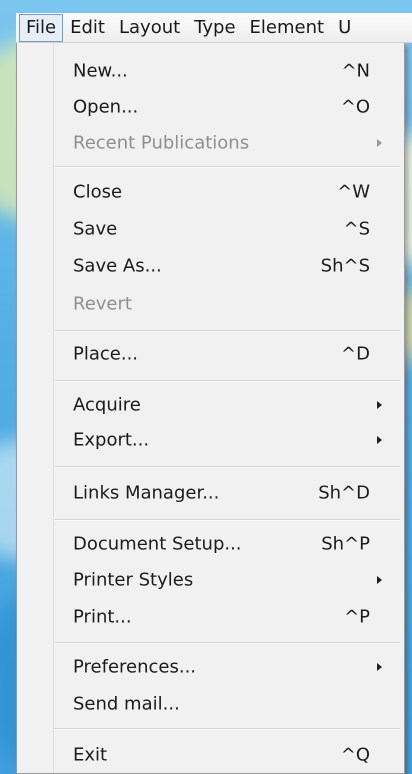 The width and height of the screenshot is (412, 774). What do you see at coordinates (210, 192) in the screenshot?
I see `menu-item-close: Close ^W` at bounding box center [210, 192].